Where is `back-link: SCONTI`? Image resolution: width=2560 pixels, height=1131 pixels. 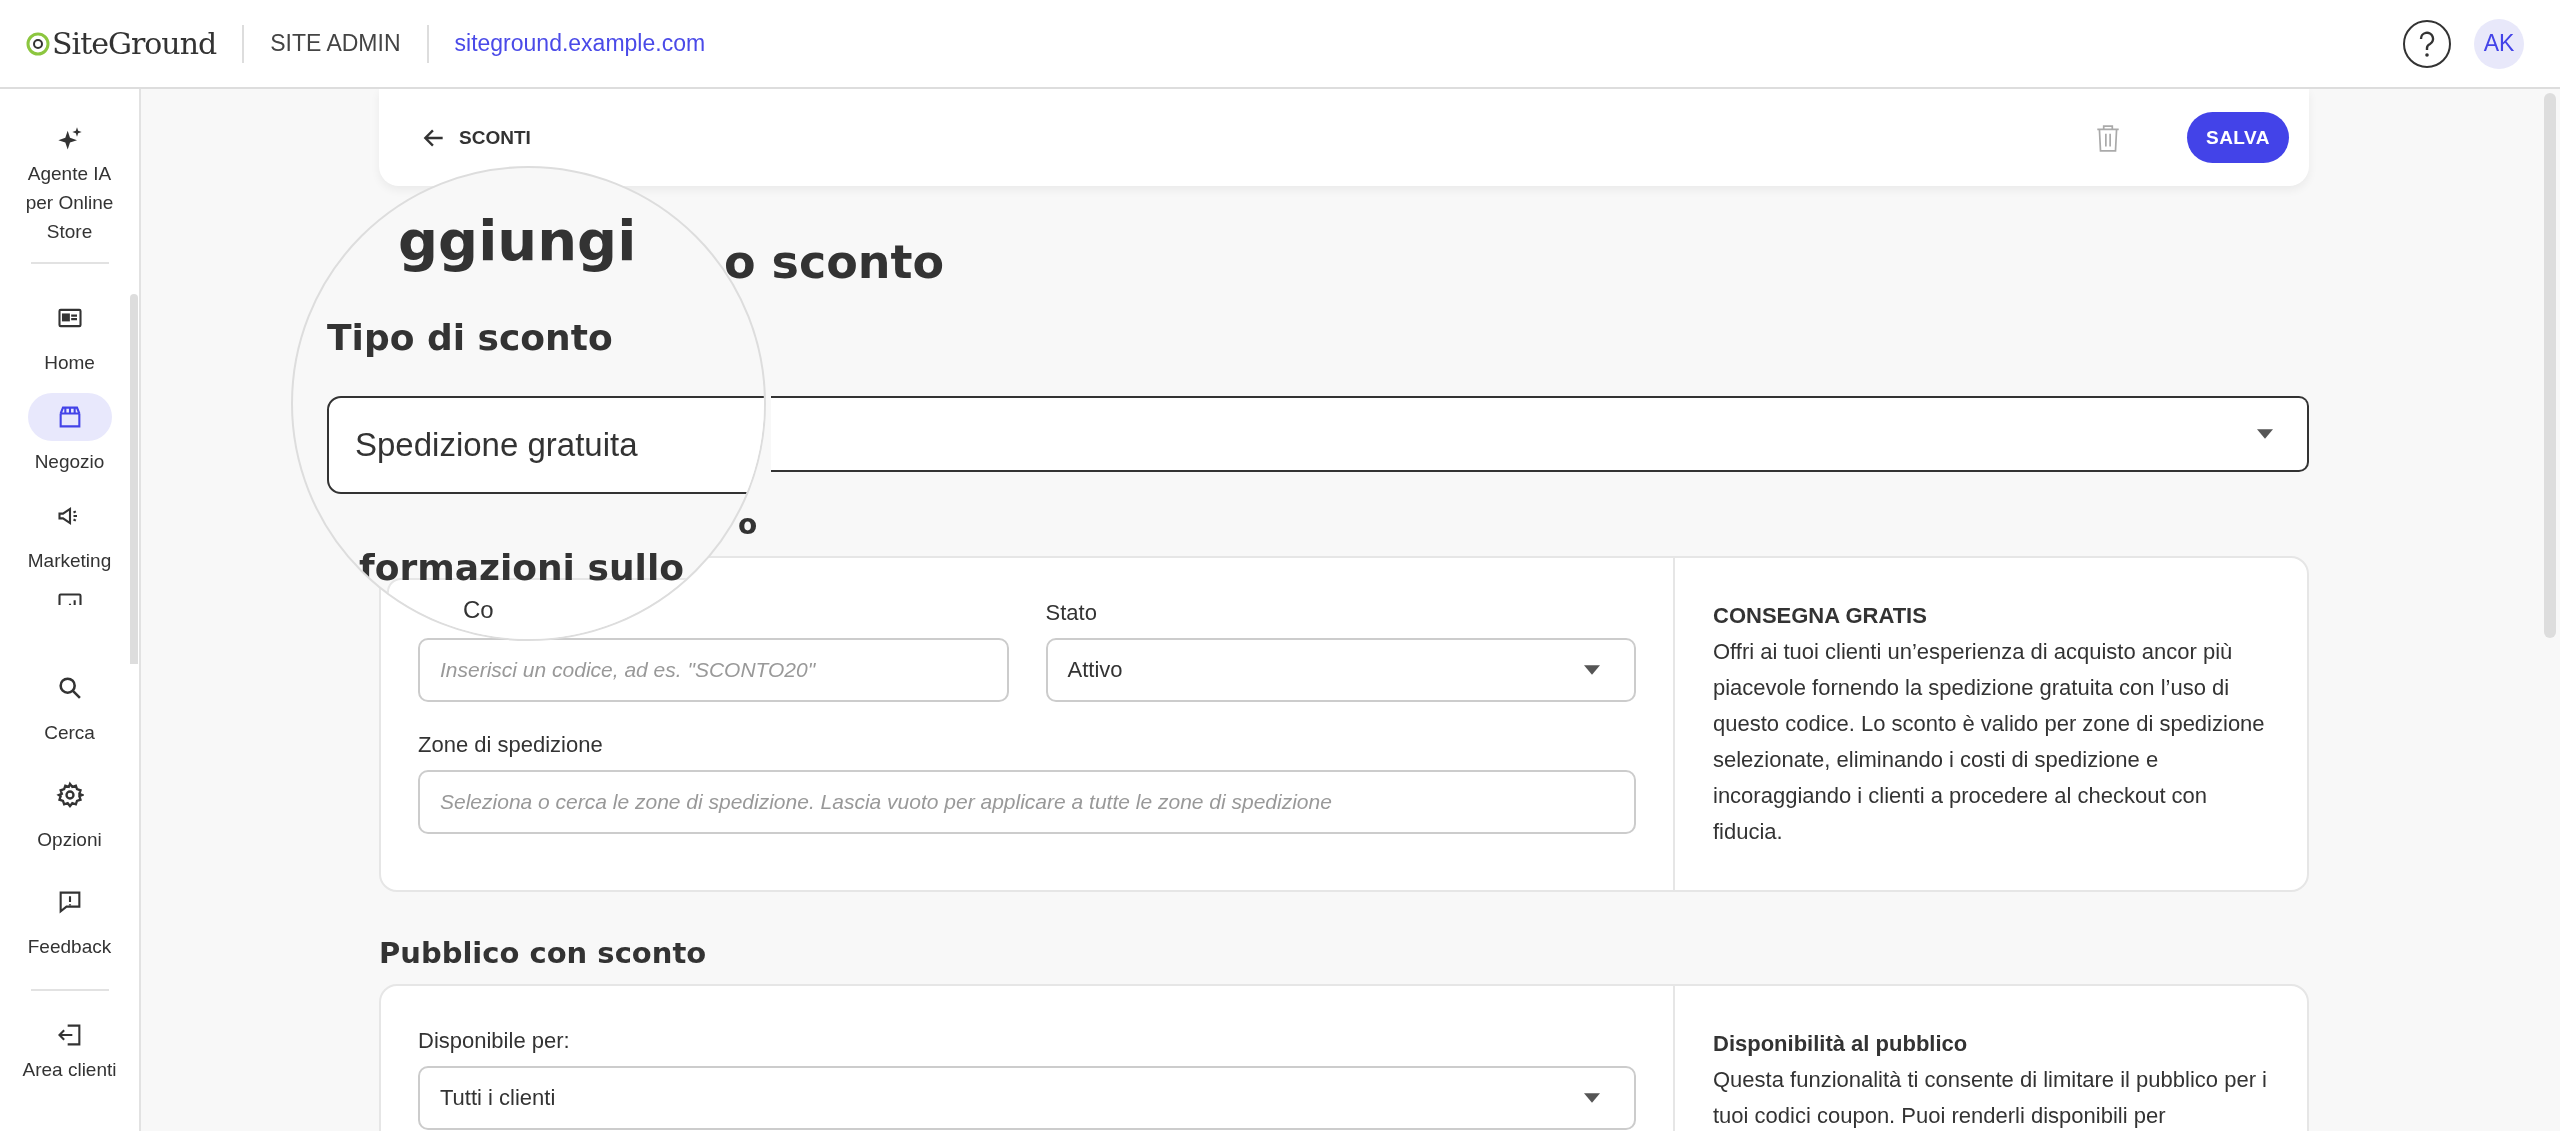 back-link: SCONTI is located at coordinates (476, 137).